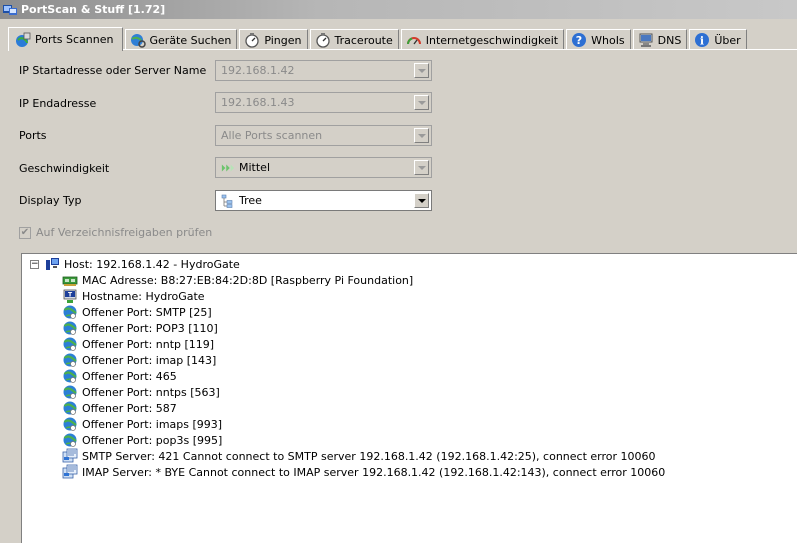  What do you see at coordinates (272, 135) in the screenshot?
I see `ports-value: Alle Ports scannen` at bounding box center [272, 135].